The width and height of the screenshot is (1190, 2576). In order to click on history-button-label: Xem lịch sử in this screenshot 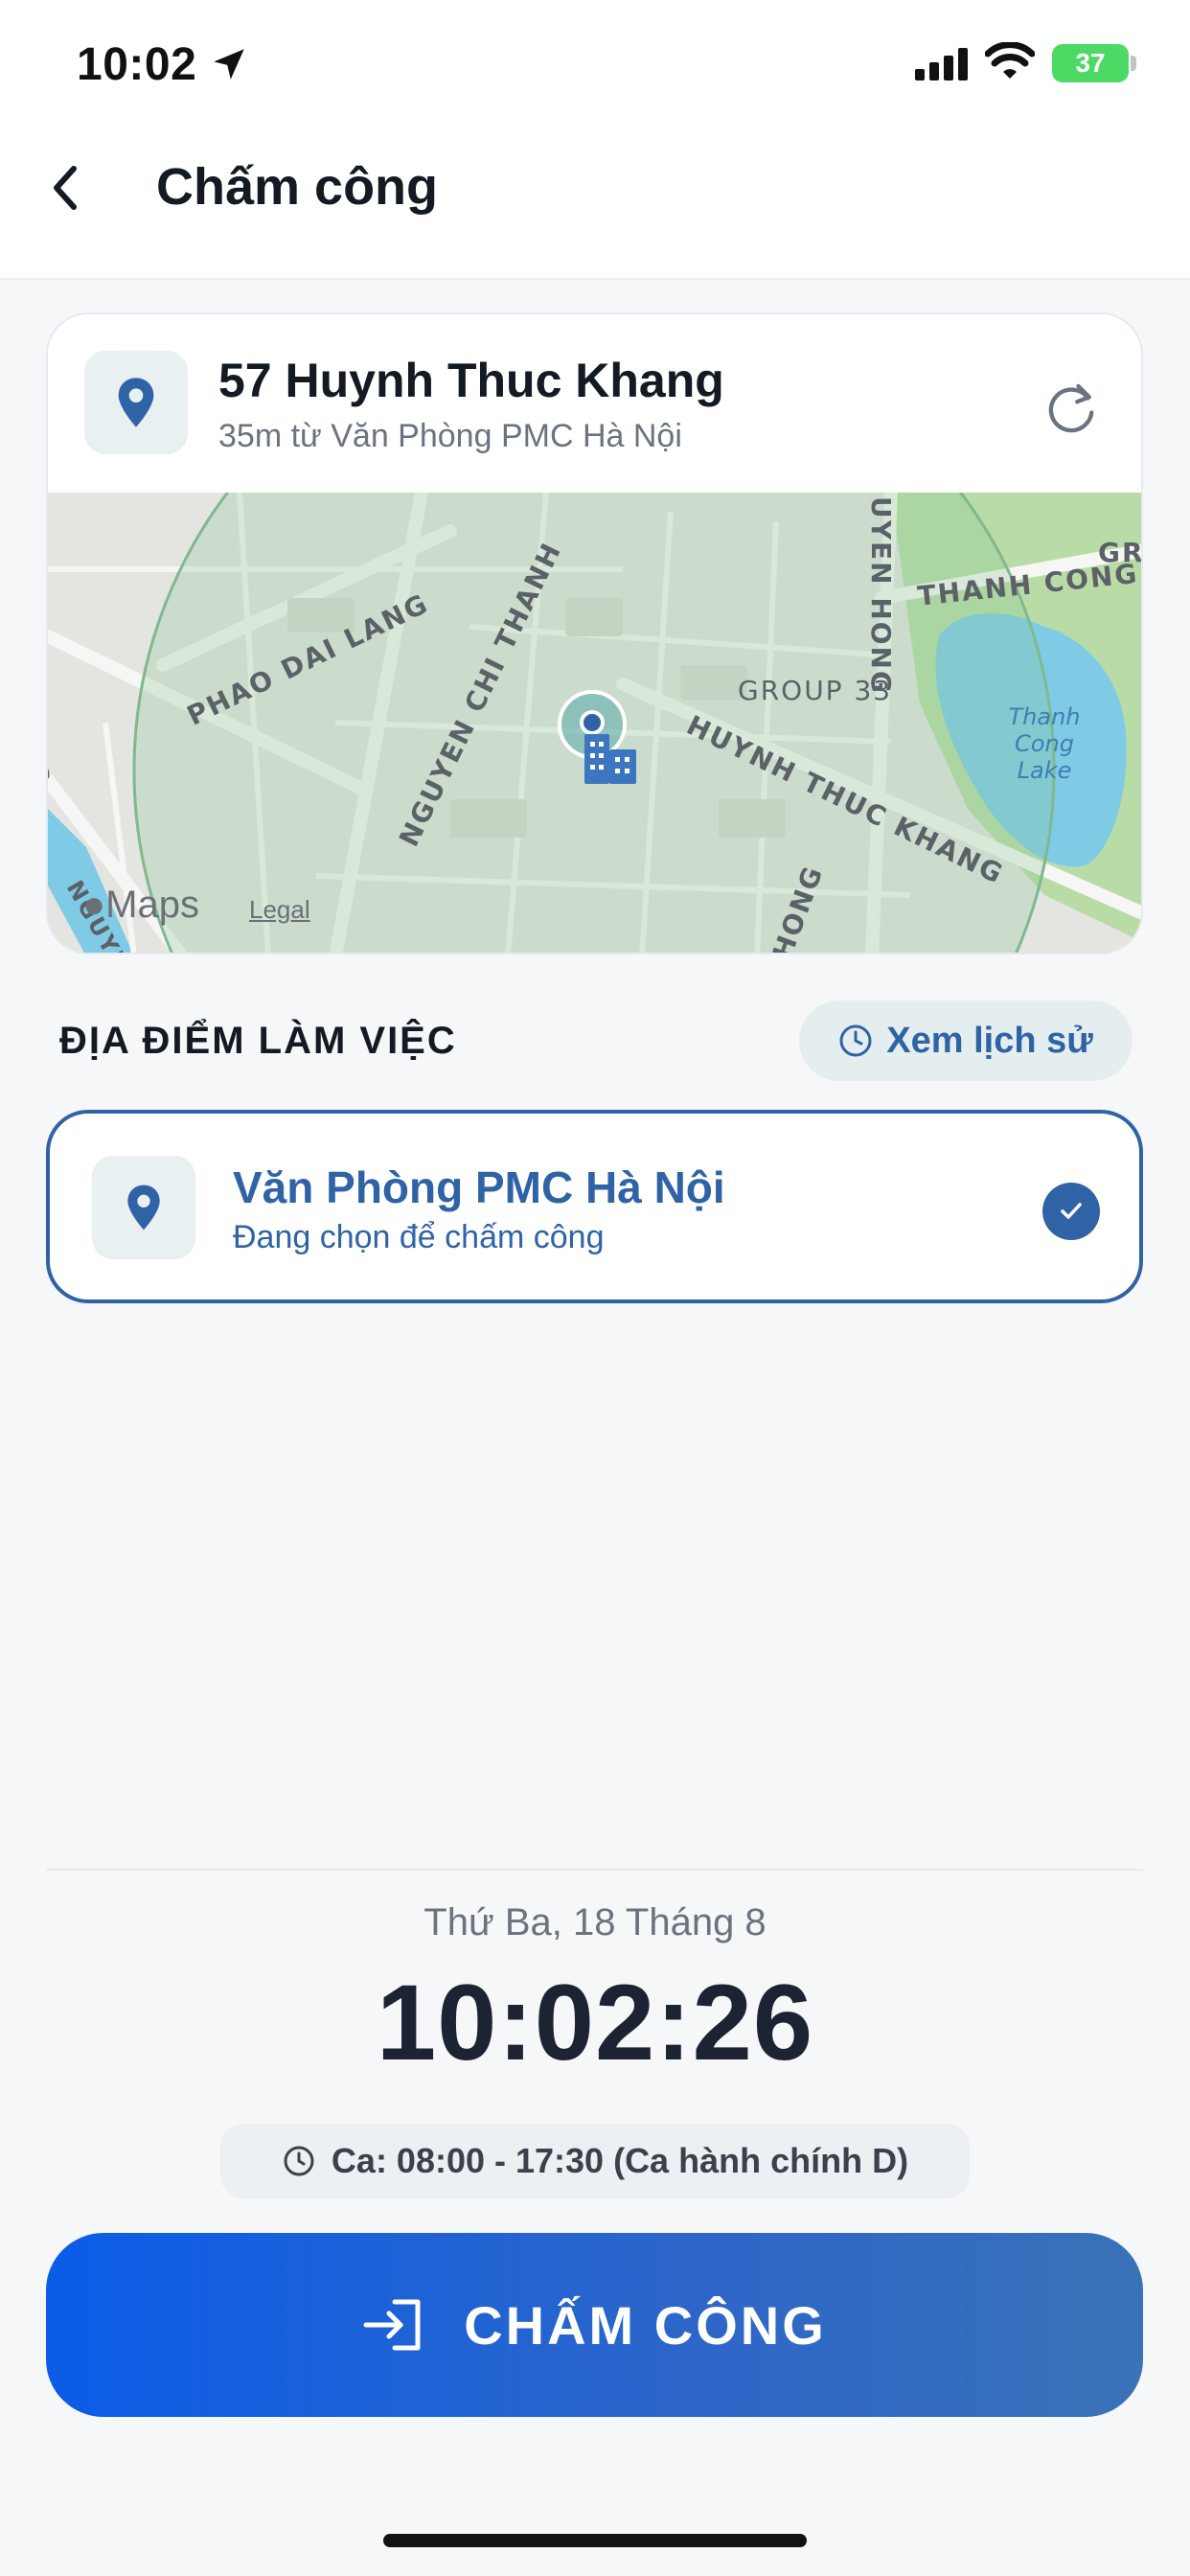, I will do `click(989, 1040)`.